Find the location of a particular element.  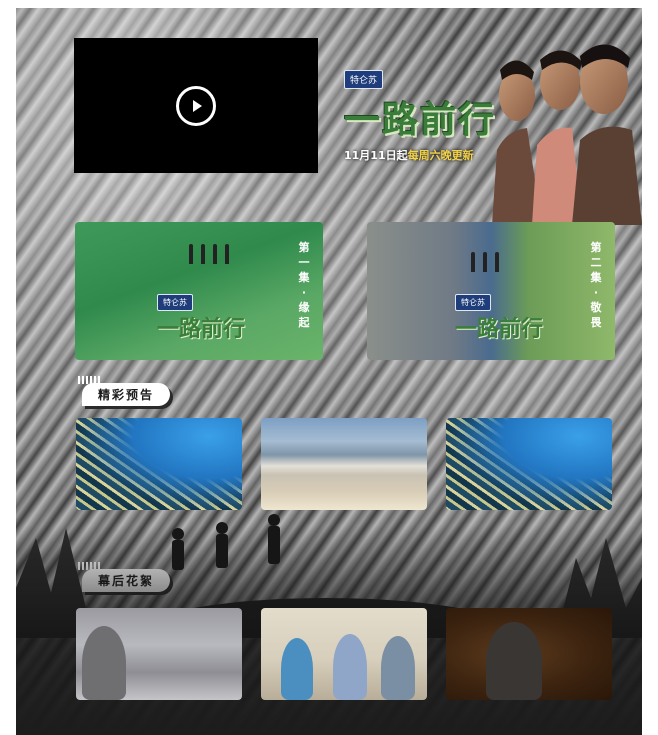

update-schedule: 11月11日起每周六晚更新 is located at coordinates (420, 155).